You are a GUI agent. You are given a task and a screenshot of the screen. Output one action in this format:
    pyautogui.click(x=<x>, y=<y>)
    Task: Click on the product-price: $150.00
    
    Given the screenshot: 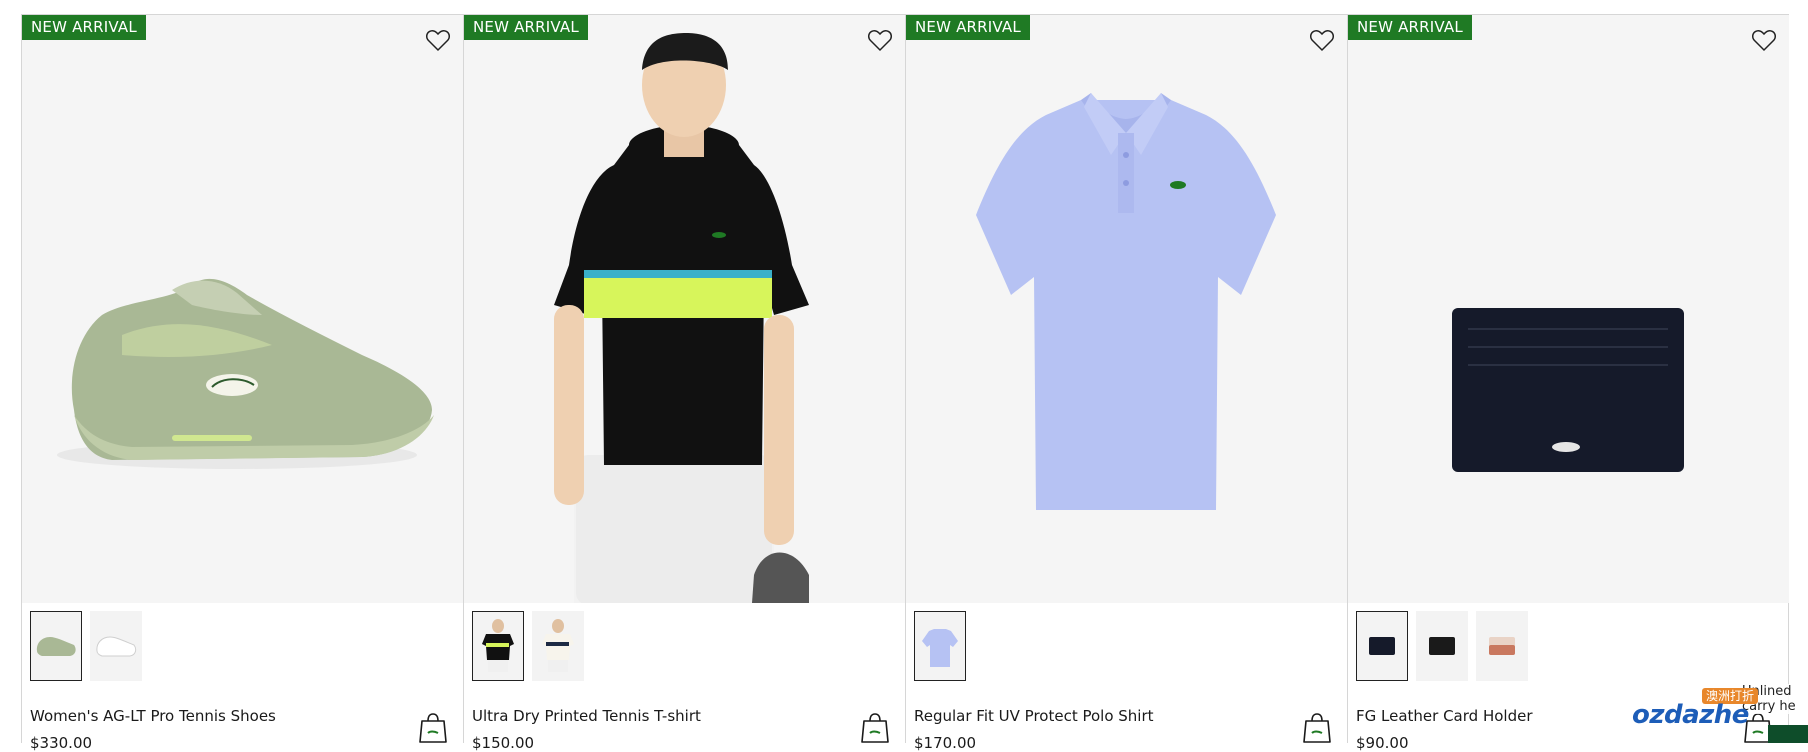 What is the action you would take?
    pyautogui.click(x=503, y=743)
    